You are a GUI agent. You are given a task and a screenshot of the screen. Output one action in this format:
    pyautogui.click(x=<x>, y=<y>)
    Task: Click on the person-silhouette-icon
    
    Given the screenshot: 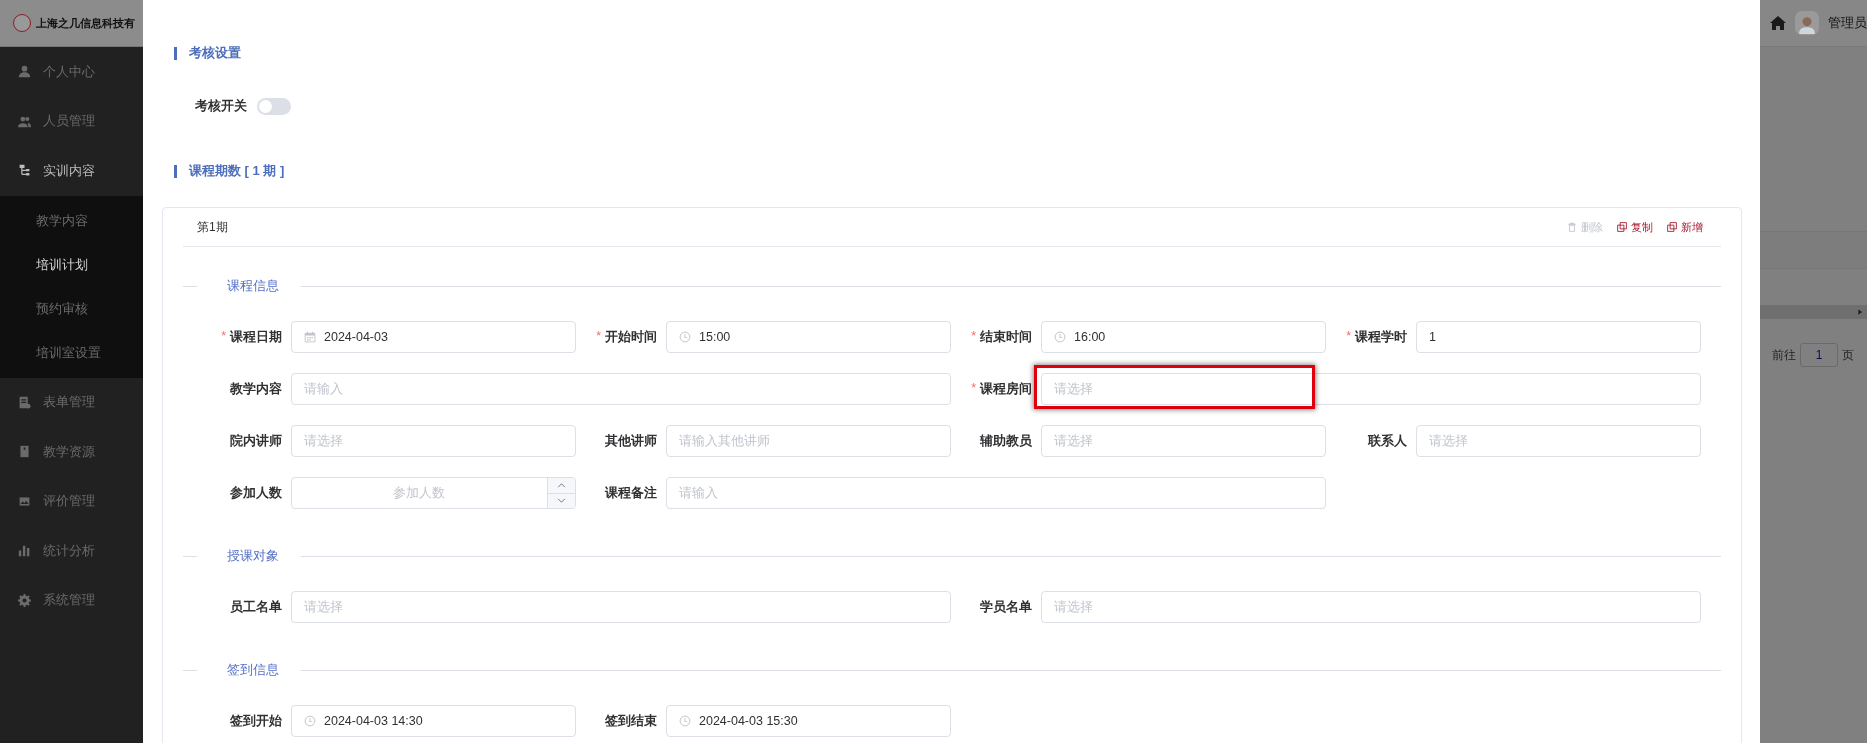 What is the action you would take?
    pyautogui.click(x=1807, y=25)
    